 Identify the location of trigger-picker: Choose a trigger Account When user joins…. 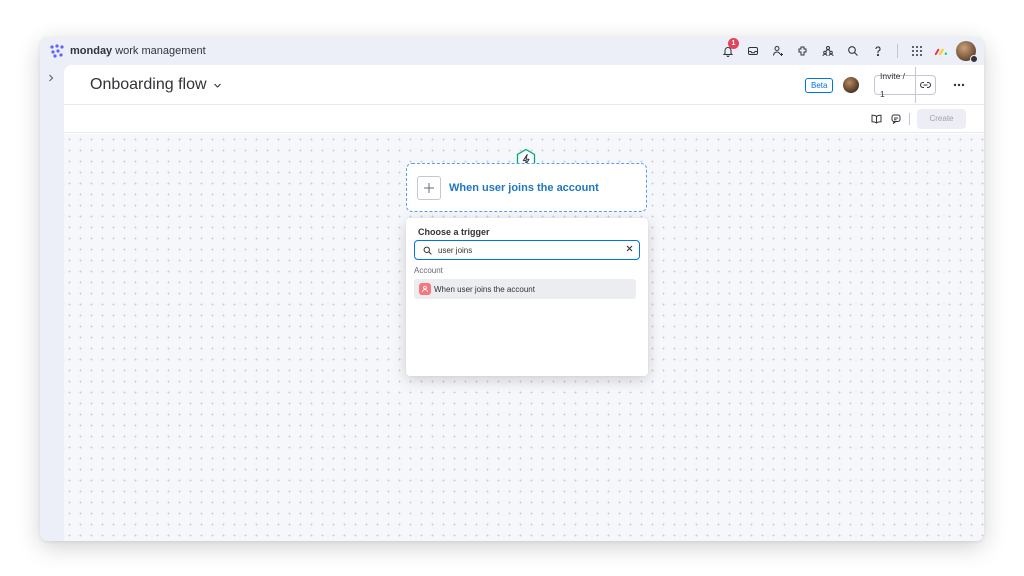
(527, 297).